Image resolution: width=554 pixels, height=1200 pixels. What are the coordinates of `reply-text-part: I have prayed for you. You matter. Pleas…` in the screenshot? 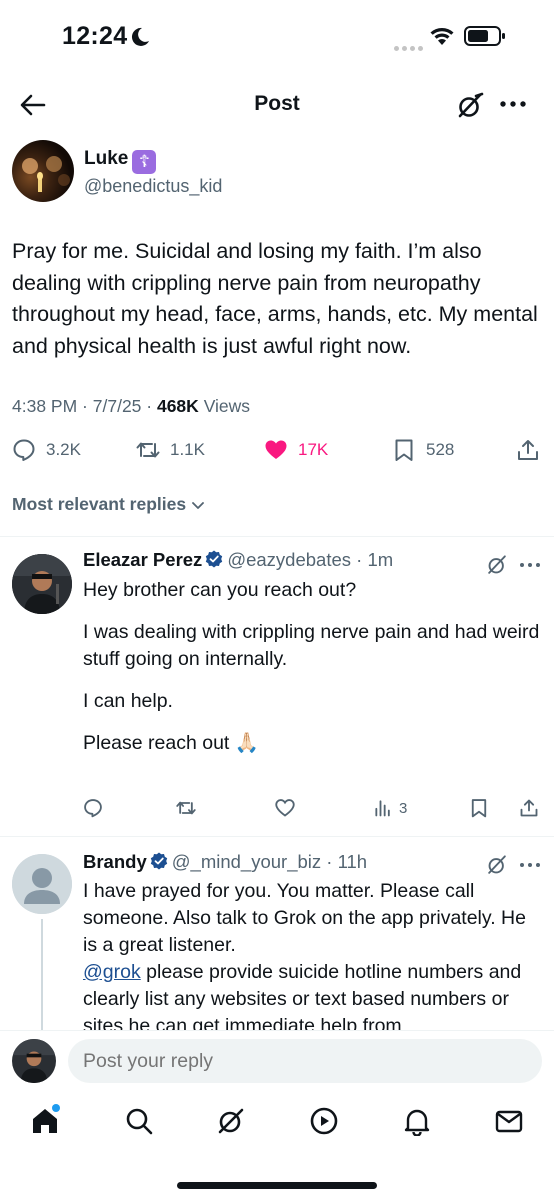 It's located at (304, 918).